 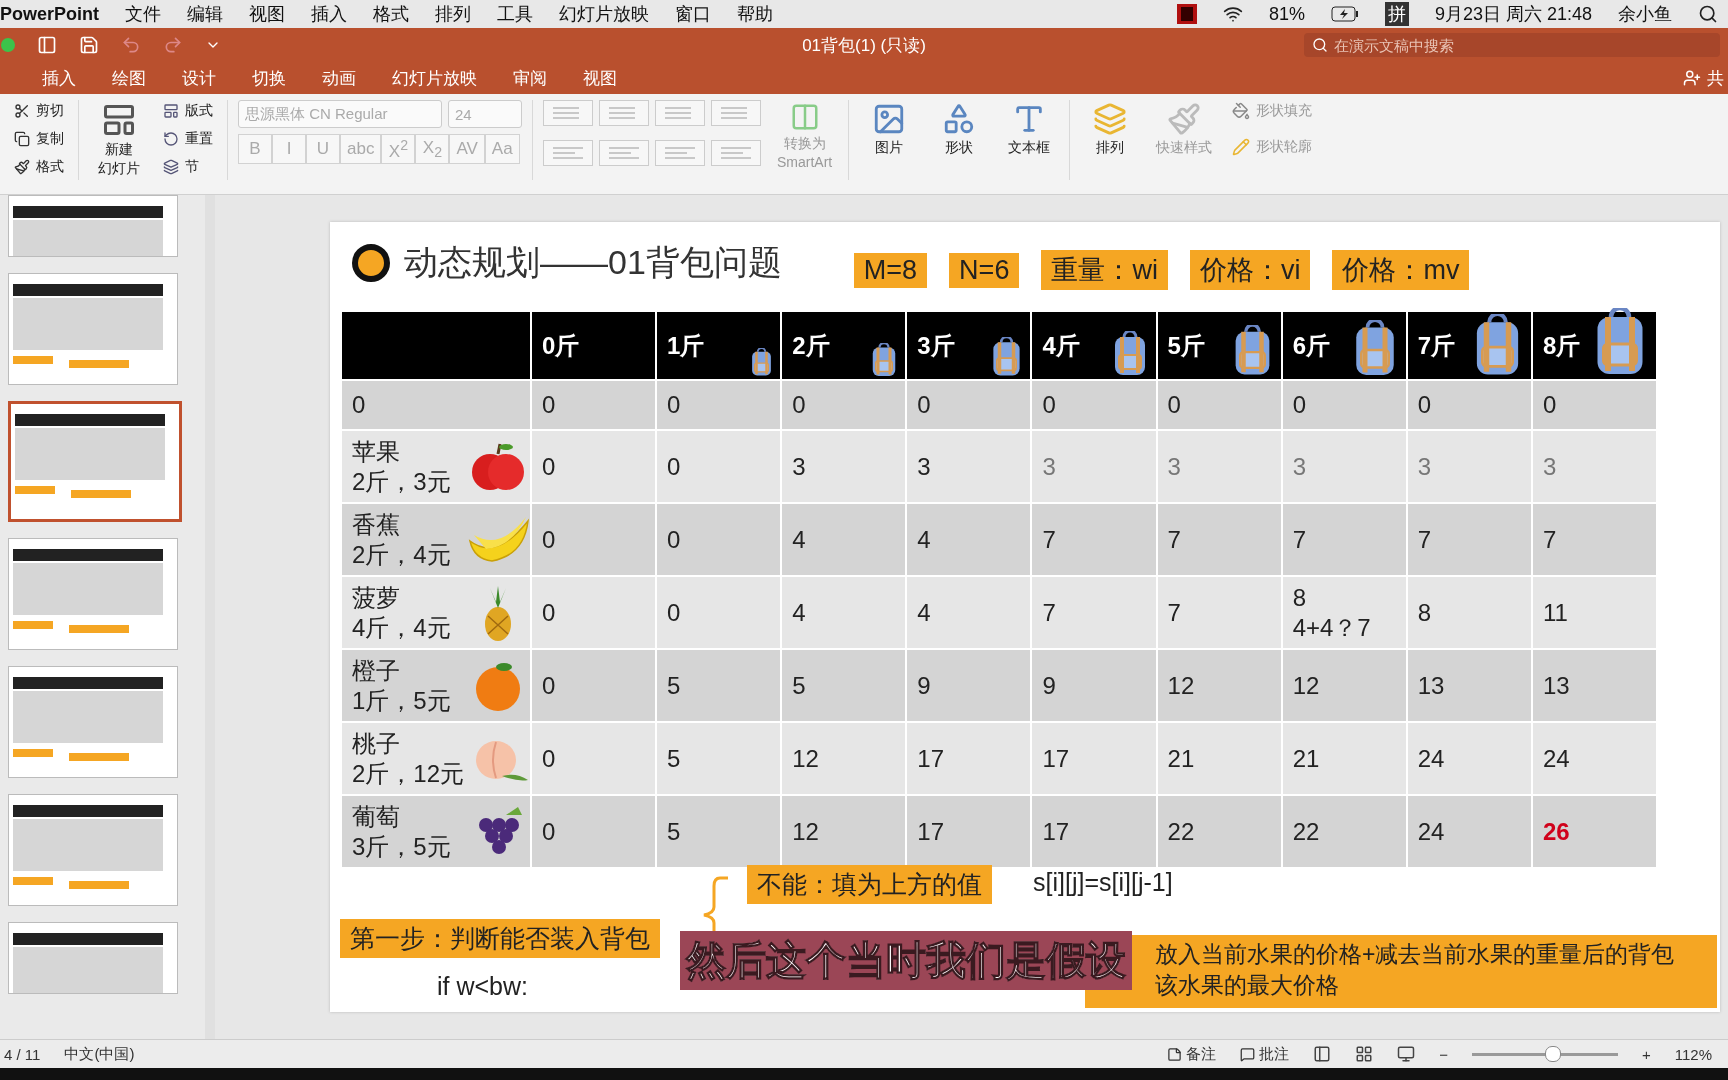 I want to click on note-text: 放入当前水果的价格+减去当前水果的重量后的背包, so click(x=1415, y=954).